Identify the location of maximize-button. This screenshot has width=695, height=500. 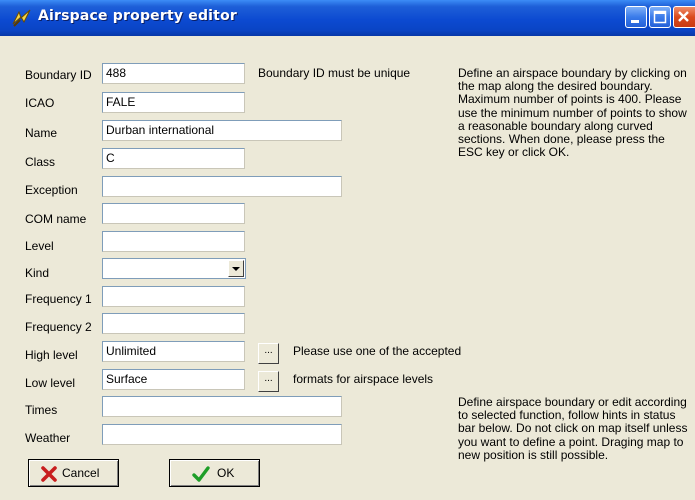
(660, 17).